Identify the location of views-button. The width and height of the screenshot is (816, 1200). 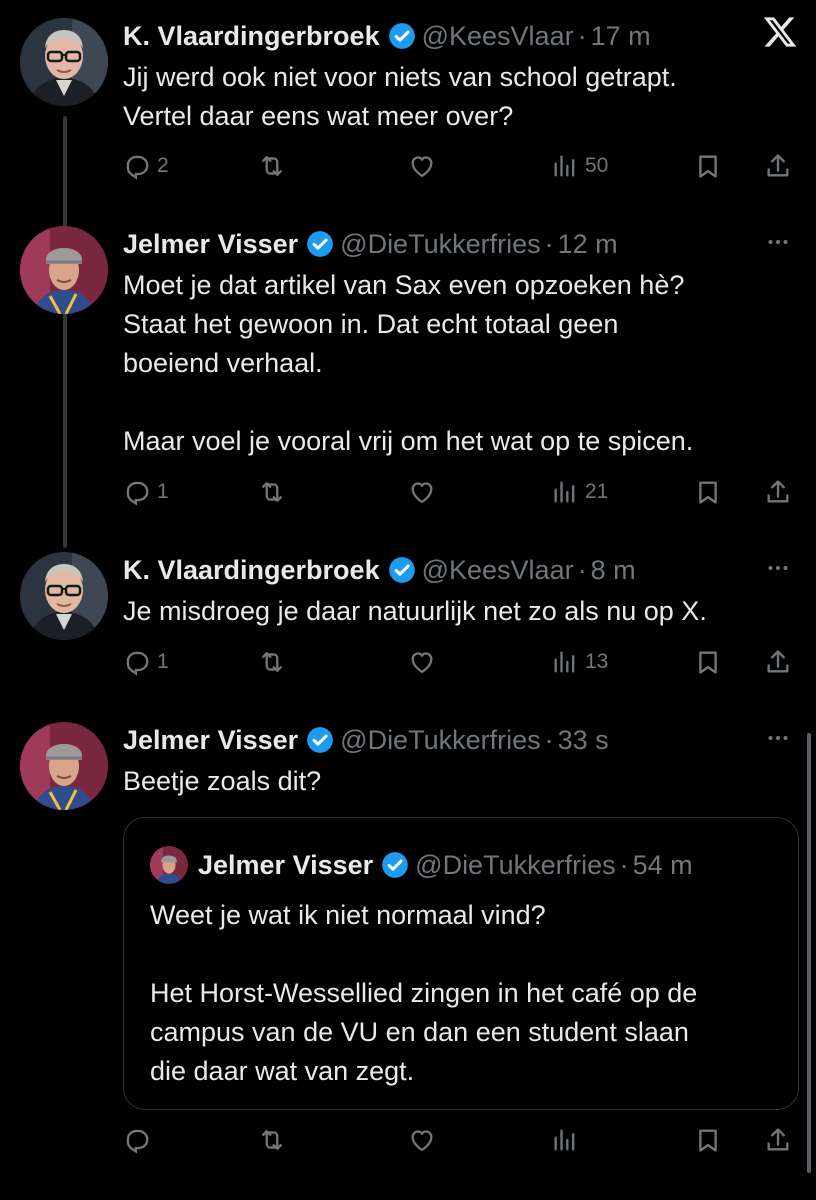
(568, 1140).